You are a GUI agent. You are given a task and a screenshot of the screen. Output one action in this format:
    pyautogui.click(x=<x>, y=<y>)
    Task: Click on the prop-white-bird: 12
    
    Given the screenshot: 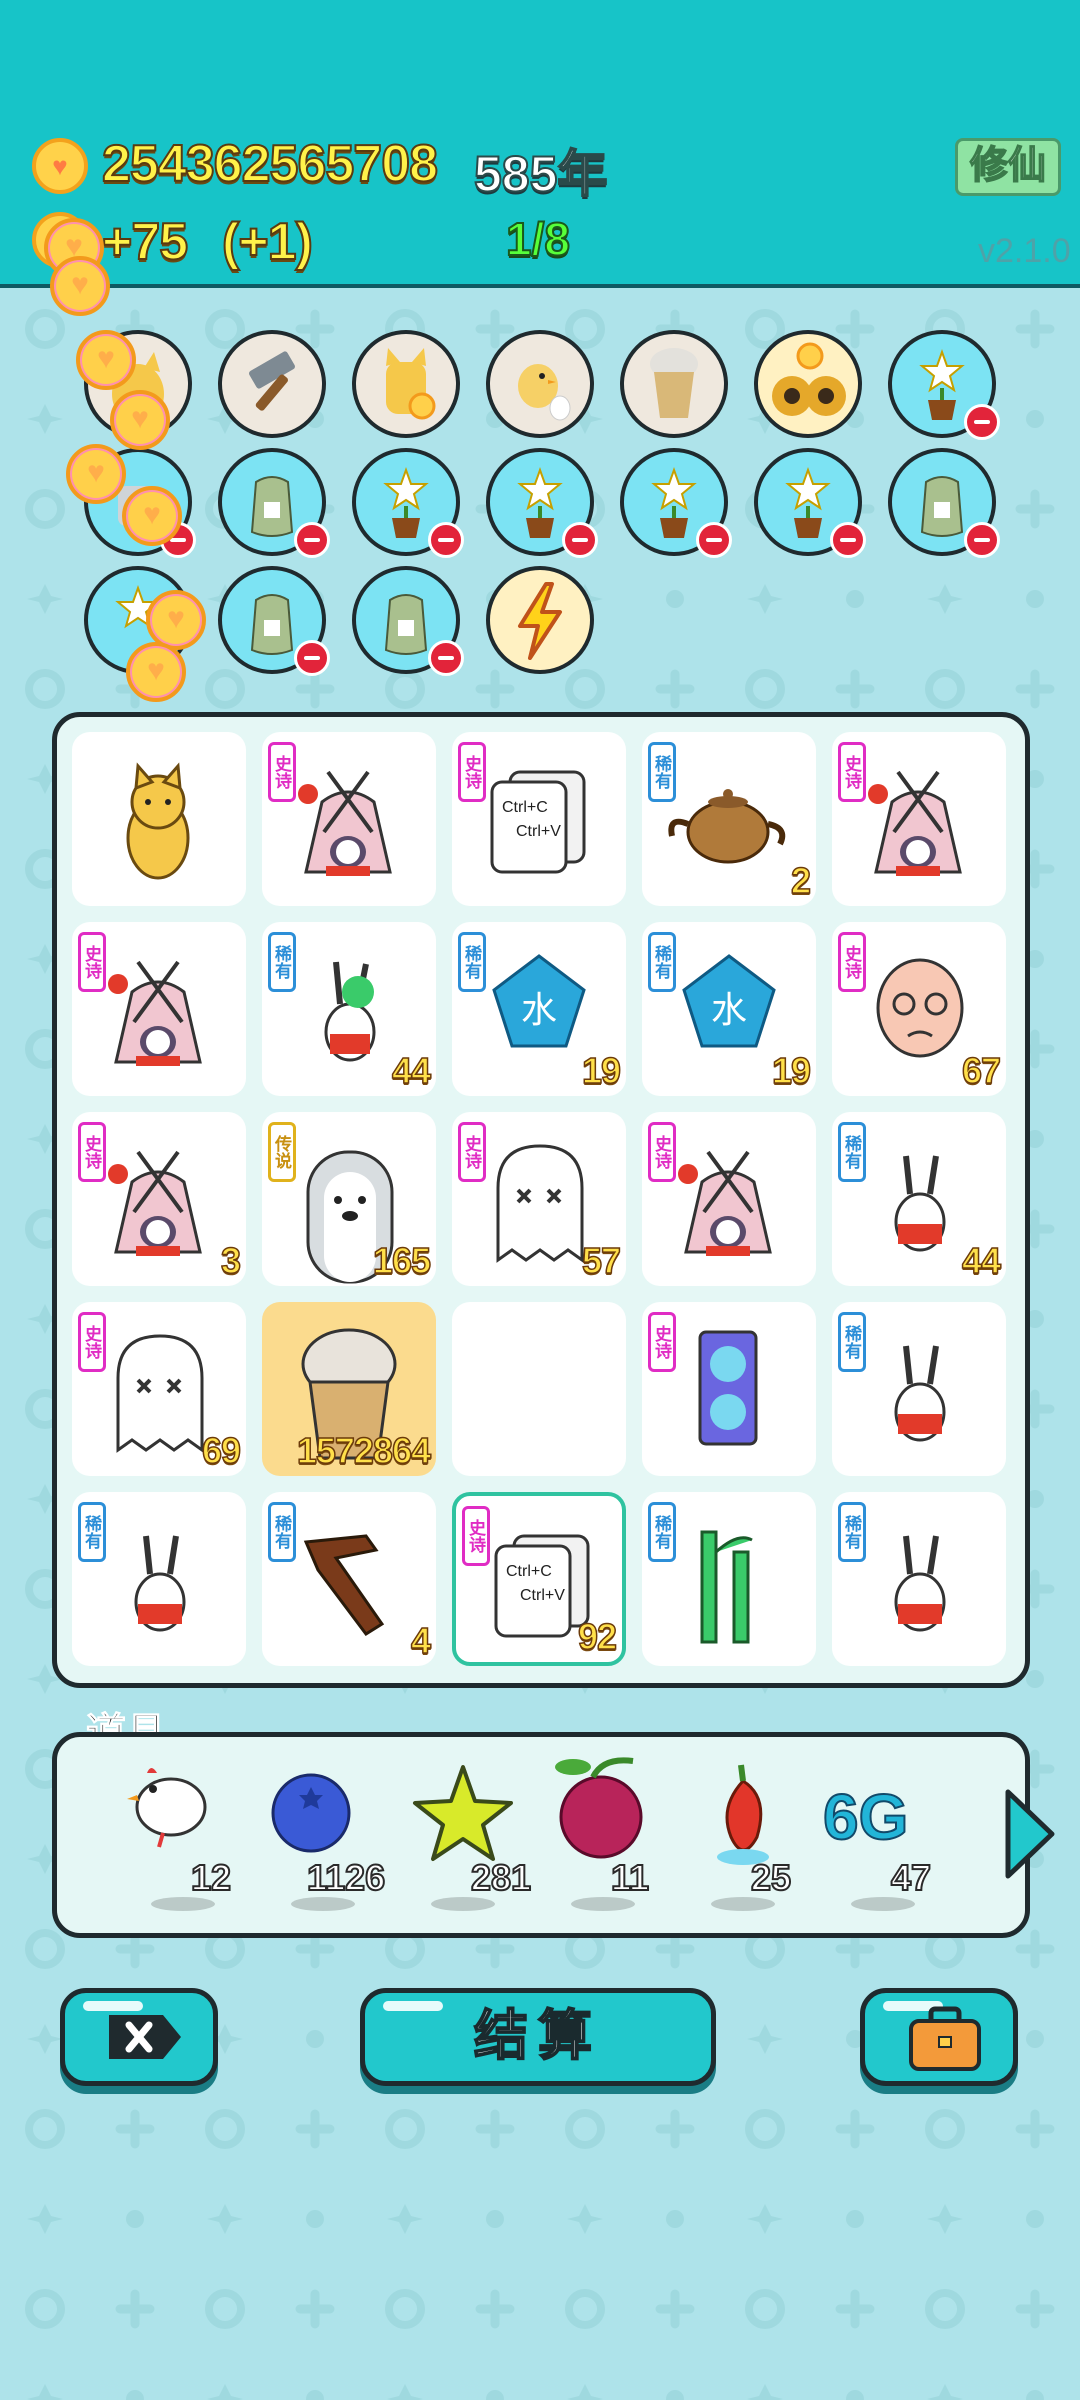 What is the action you would take?
    pyautogui.click(x=183, y=1840)
    